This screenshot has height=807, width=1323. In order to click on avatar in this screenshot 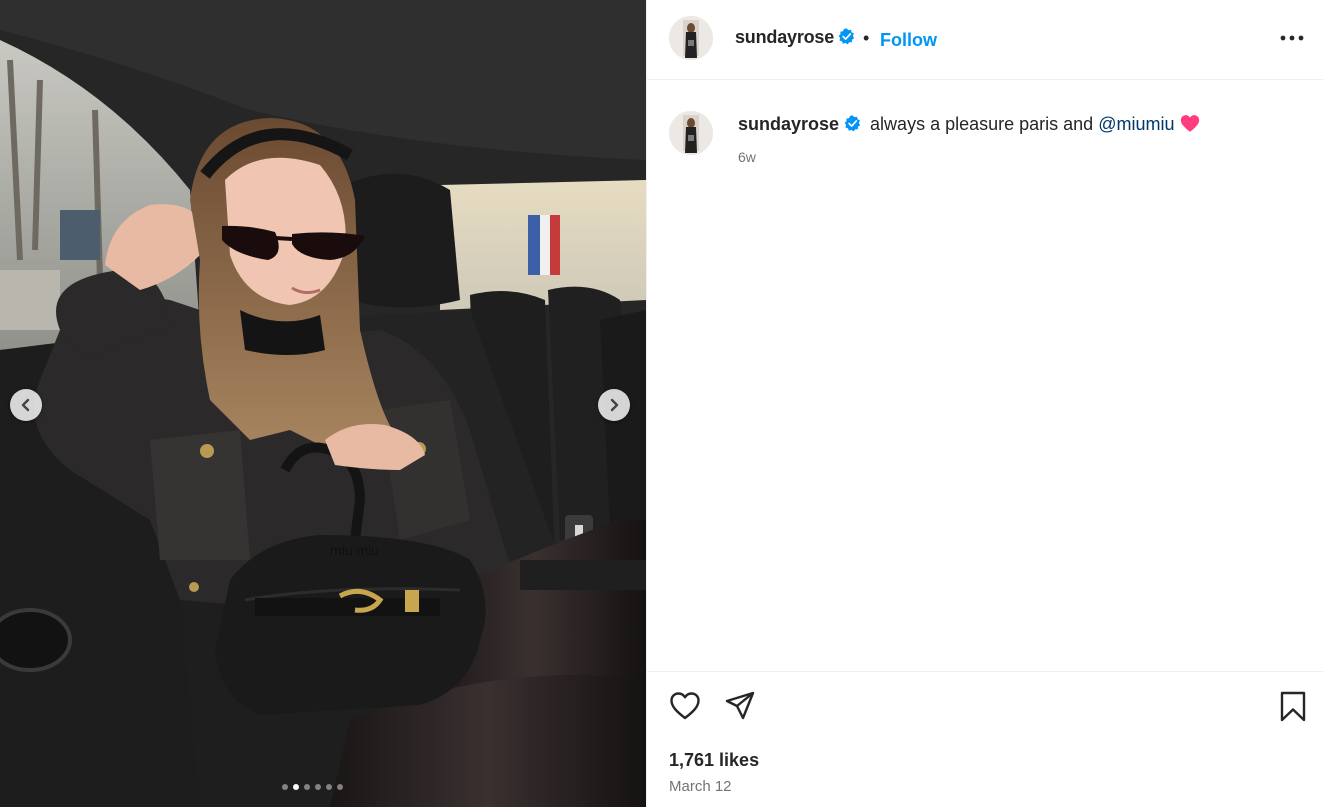, I will do `click(691, 38)`.